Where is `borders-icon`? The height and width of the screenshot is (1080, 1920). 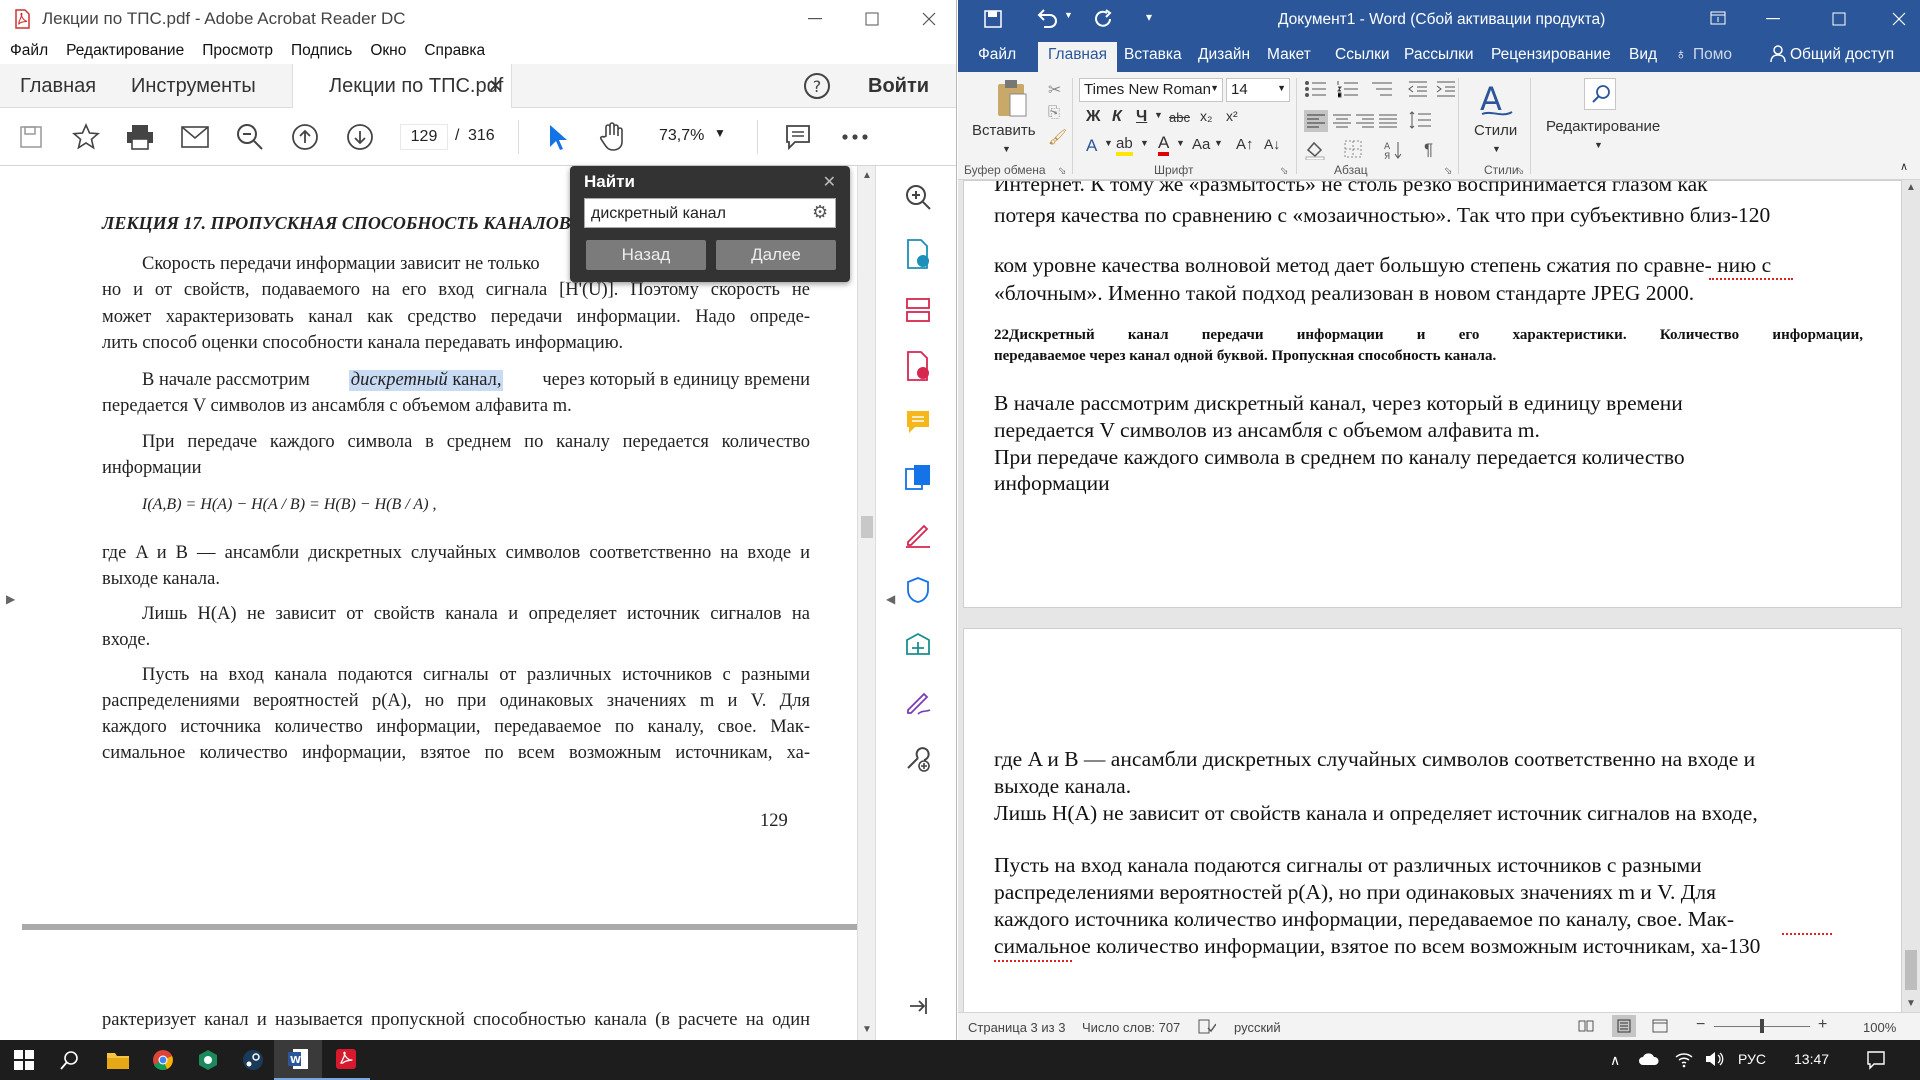
borders-icon is located at coordinates (1353, 149).